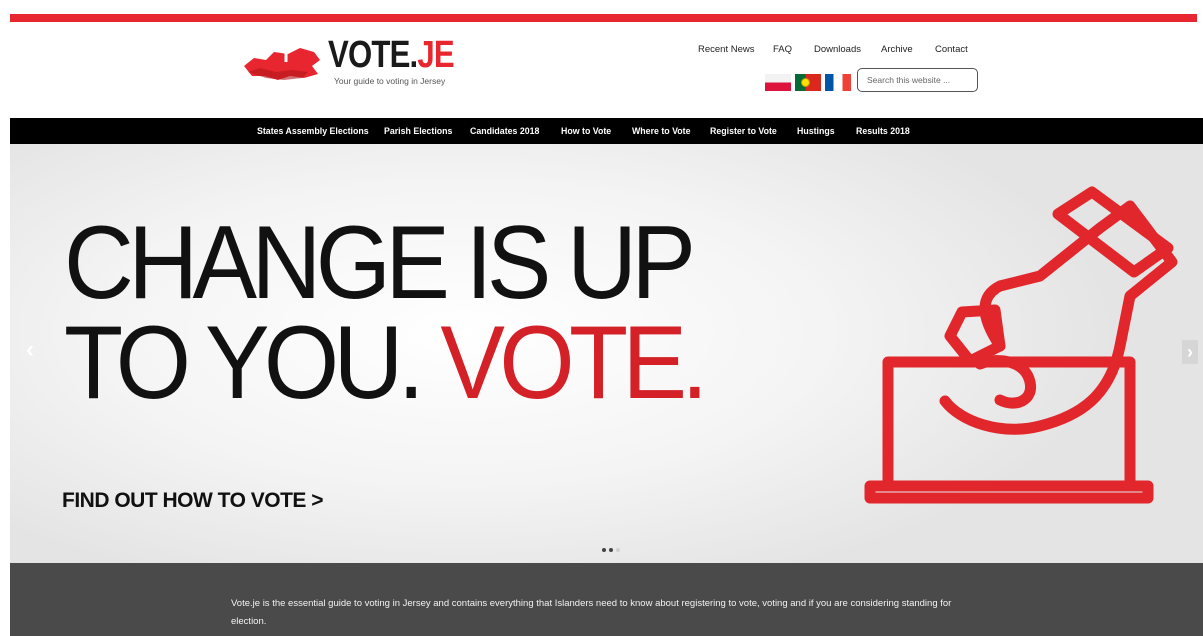  I want to click on nav-how-to-vote: How to Vote, so click(586, 131).